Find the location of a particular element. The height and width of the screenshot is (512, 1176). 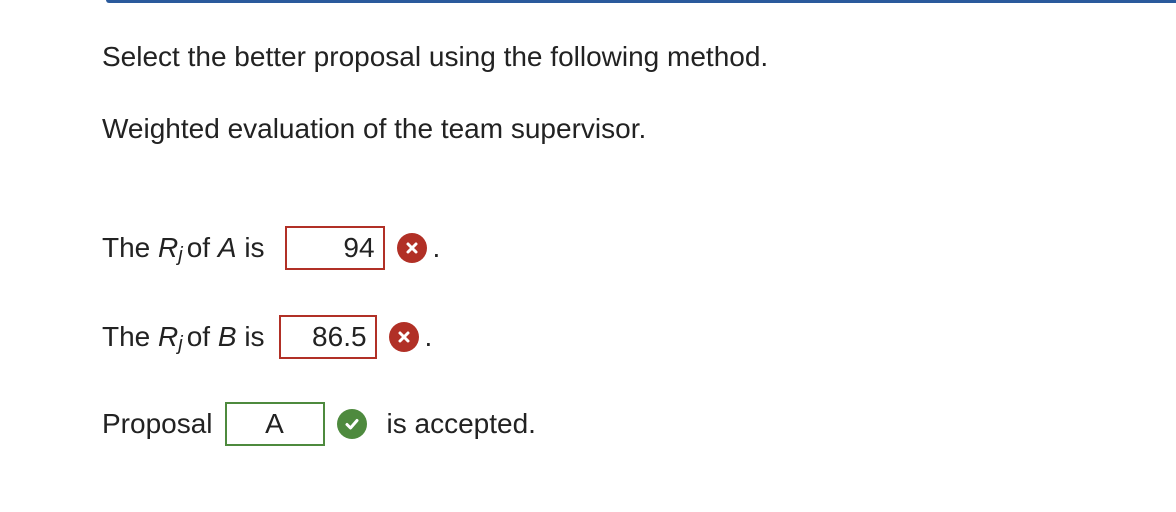

row-a-end: . is located at coordinates (436, 247).